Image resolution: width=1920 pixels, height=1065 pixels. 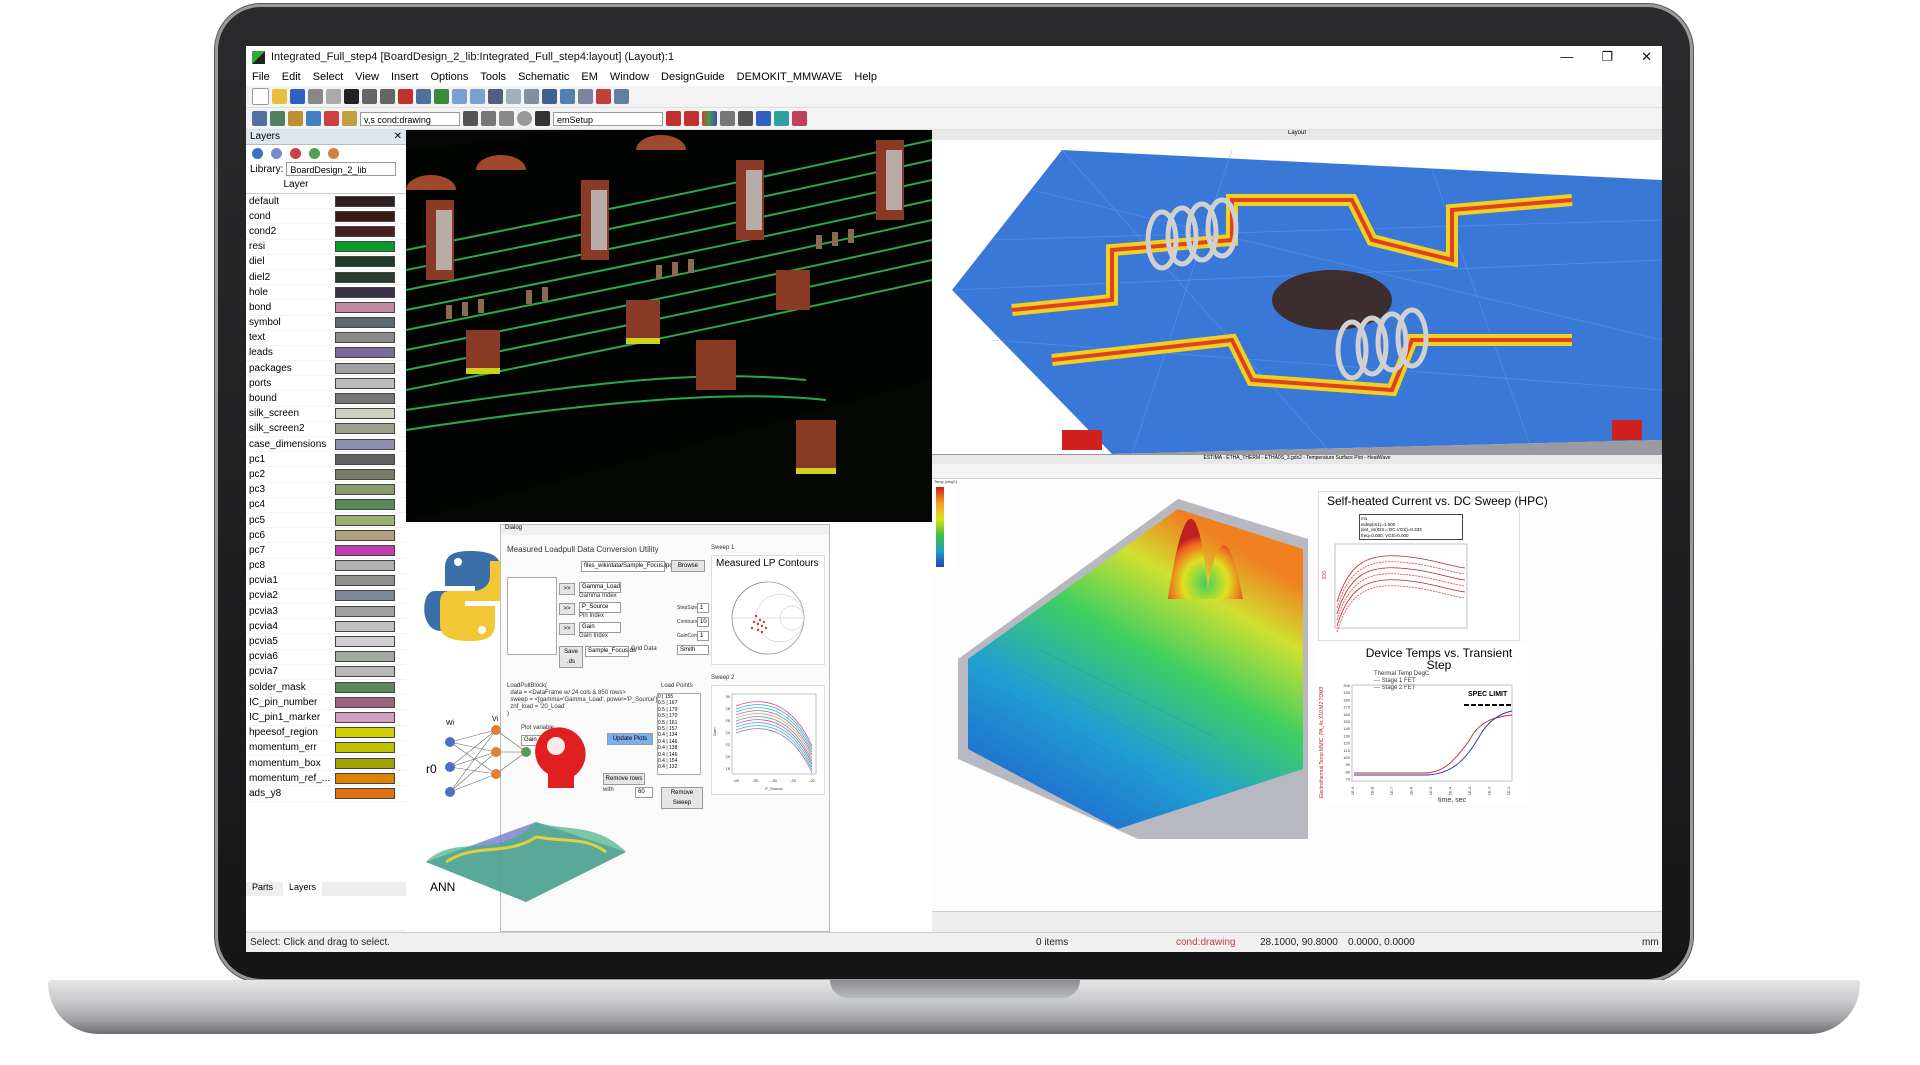 I want to click on layer-row: pcvia1, so click(x=326, y=581).